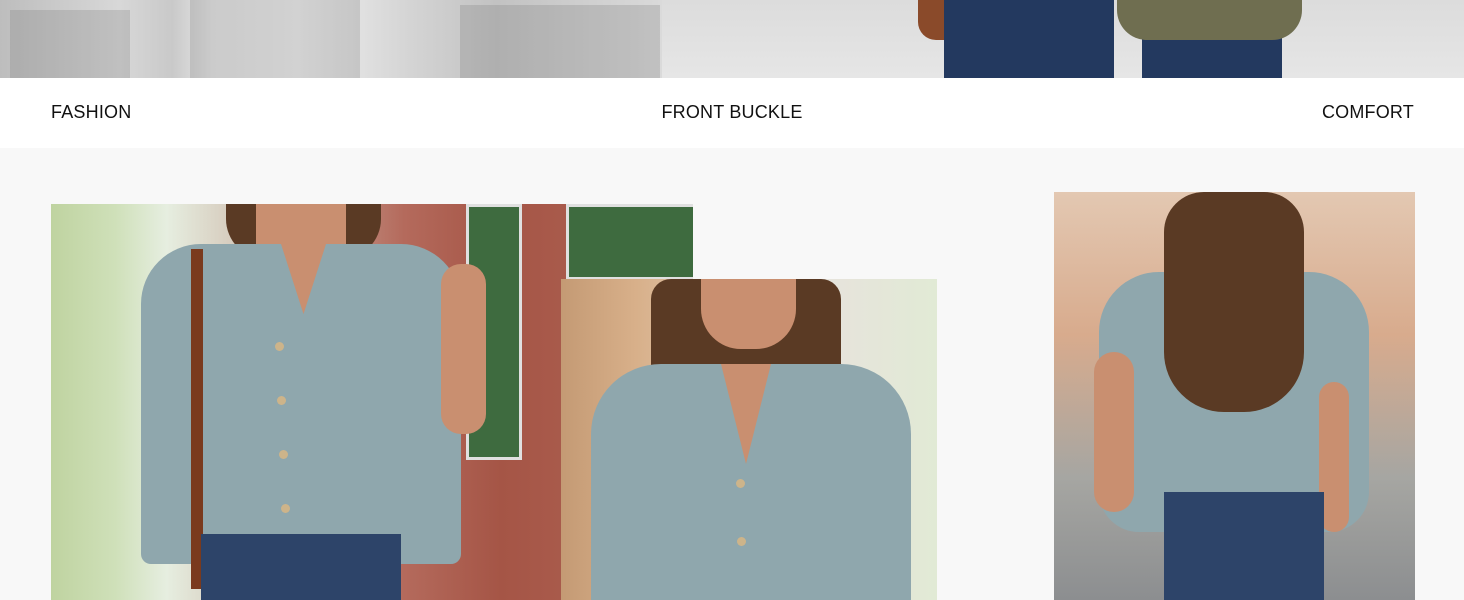 Image resolution: width=1464 pixels, height=600 pixels. I want to click on top-photo-strip, so click(732, 39).